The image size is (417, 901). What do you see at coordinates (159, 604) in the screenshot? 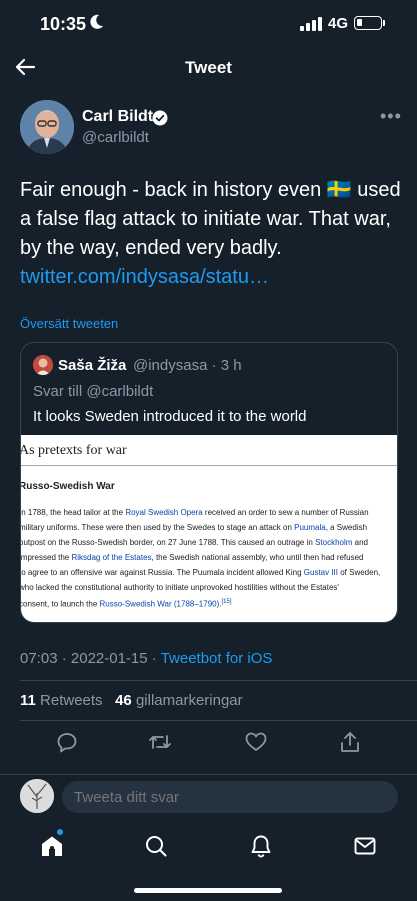
I see `wiki-link: Russo-Swedish War (1788–1790)` at bounding box center [159, 604].